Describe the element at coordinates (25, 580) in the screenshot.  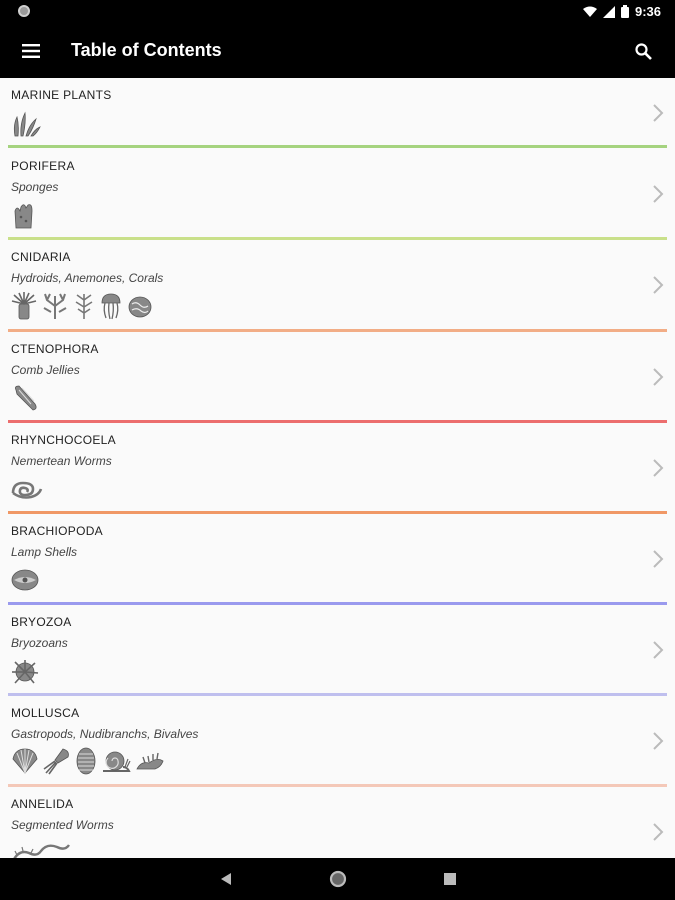
I see `lamp-shell-icon` at that location.